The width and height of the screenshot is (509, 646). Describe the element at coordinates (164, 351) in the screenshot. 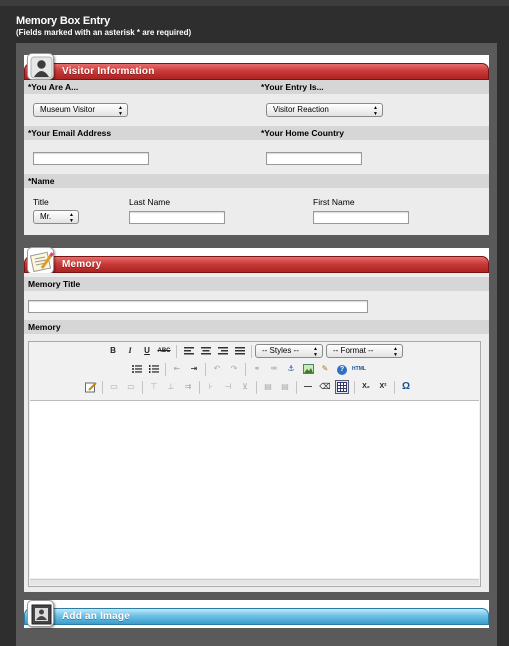

I see `strikethrough-button: ABC` at that location.